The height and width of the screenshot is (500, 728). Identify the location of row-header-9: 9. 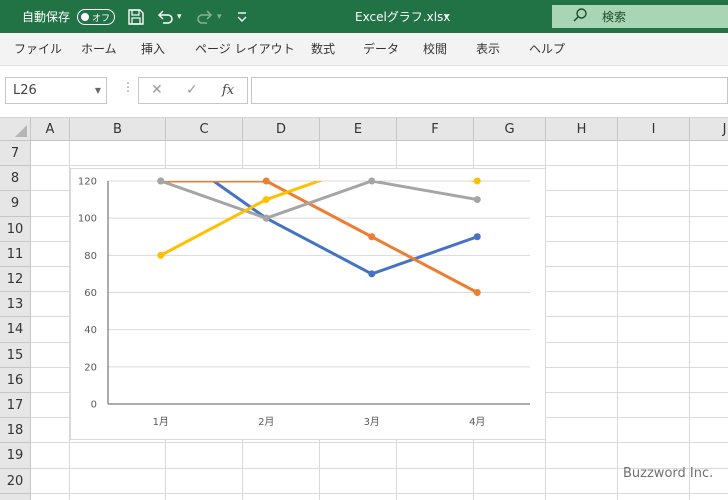
(15, 204).